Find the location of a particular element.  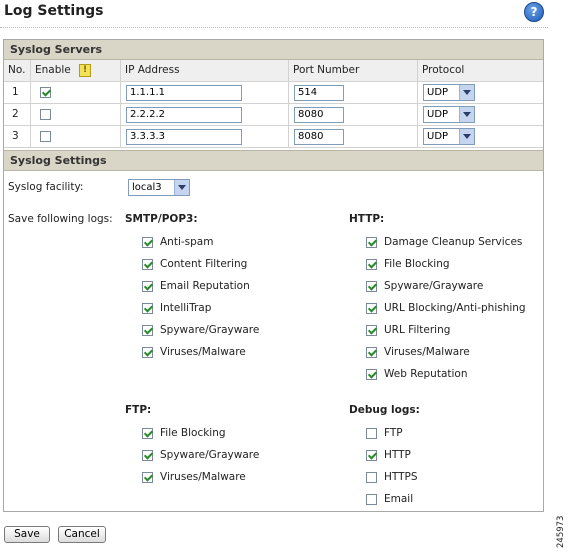

ftp-log-label: Viruses/Malware is located at coordinates (203, 477).